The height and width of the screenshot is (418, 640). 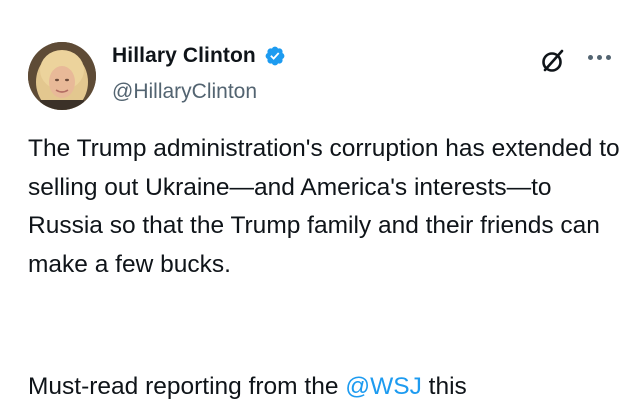 I want to click on more-options-icon, so click(x=601, y=57).